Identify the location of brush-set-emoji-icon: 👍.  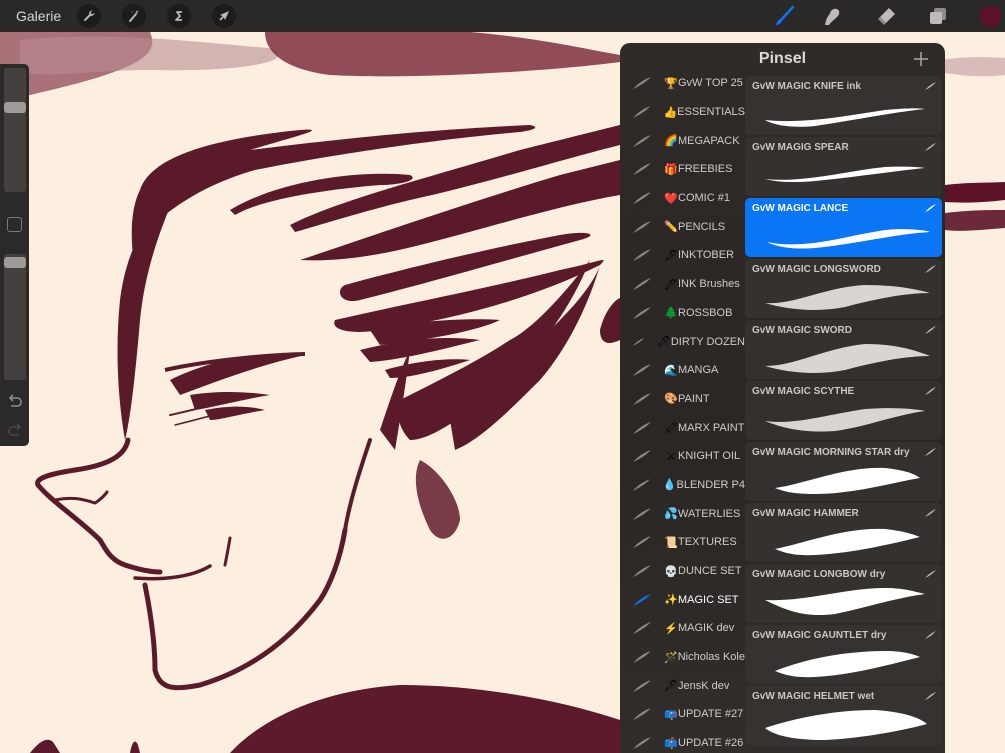
(670, 112).